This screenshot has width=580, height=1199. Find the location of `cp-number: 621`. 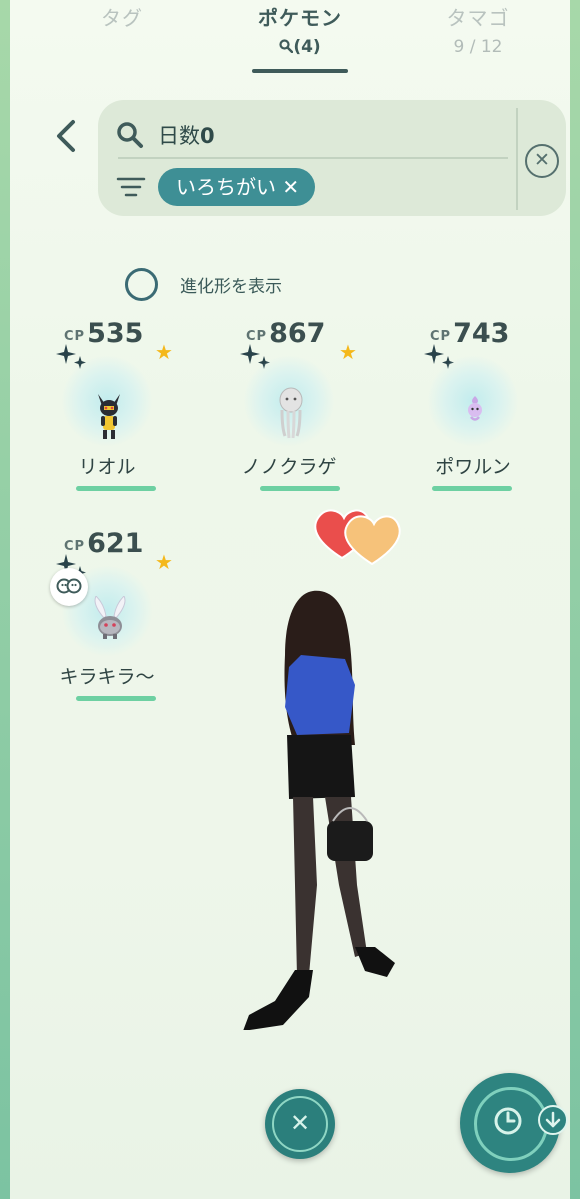

cp-number: 621 is located at coordinates (115, 543).